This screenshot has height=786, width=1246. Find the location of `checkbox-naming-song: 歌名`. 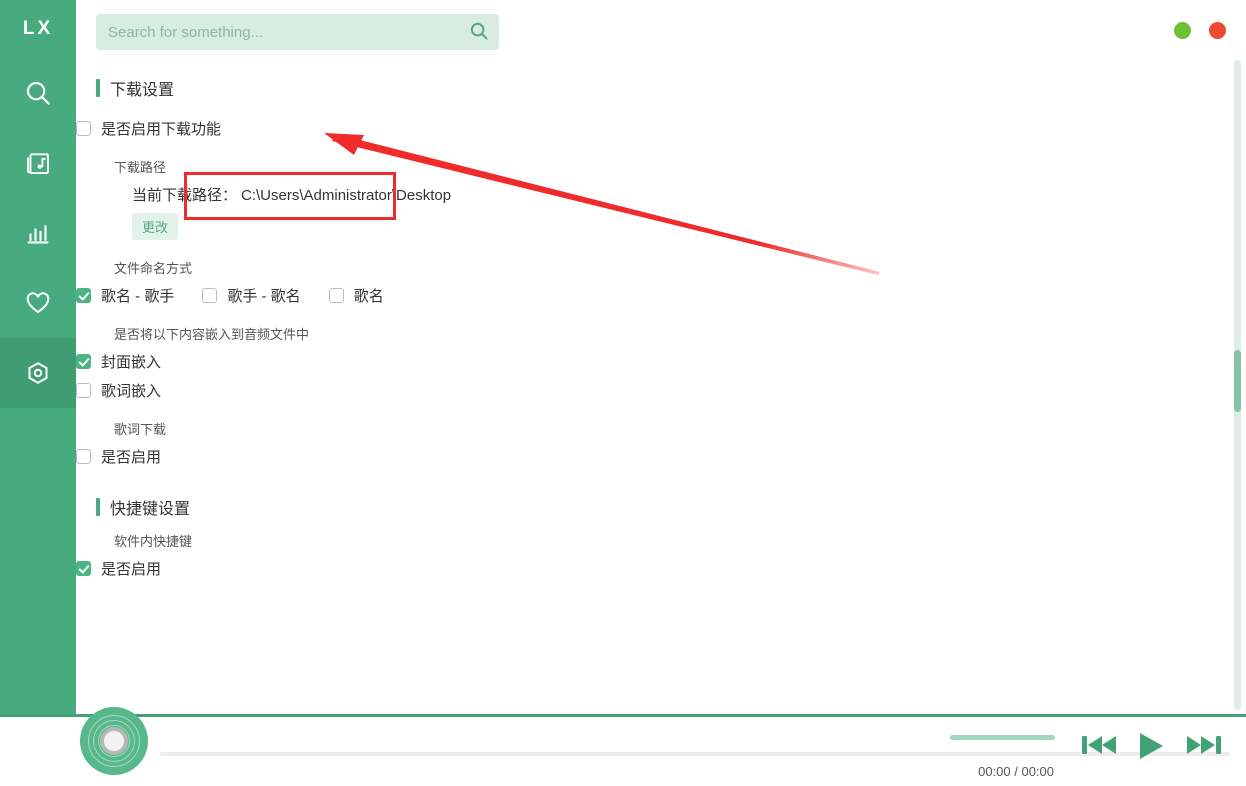

checkbox-naming-song: 歌名 is located at coordinates (356, 295).